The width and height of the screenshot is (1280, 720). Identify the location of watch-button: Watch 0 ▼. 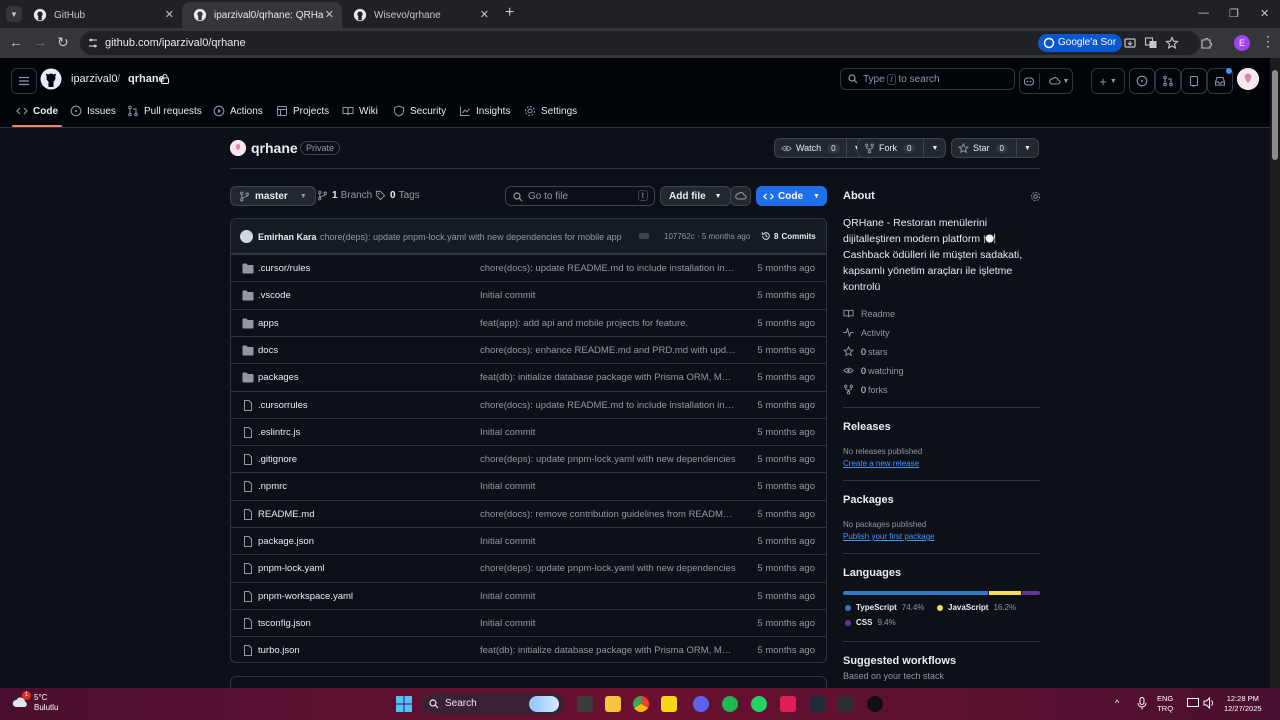
(821, 148).